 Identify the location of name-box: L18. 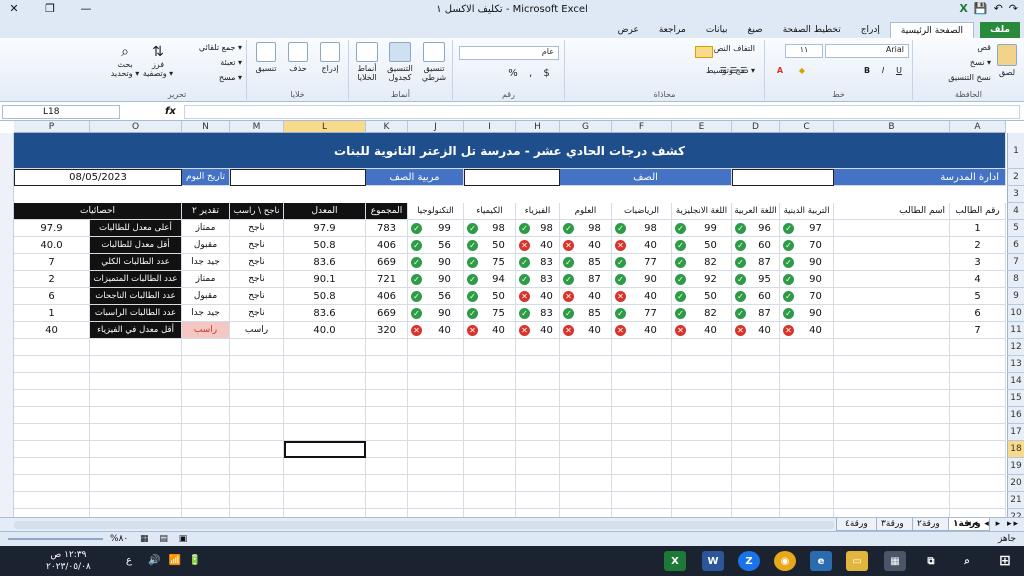
(61, 112).